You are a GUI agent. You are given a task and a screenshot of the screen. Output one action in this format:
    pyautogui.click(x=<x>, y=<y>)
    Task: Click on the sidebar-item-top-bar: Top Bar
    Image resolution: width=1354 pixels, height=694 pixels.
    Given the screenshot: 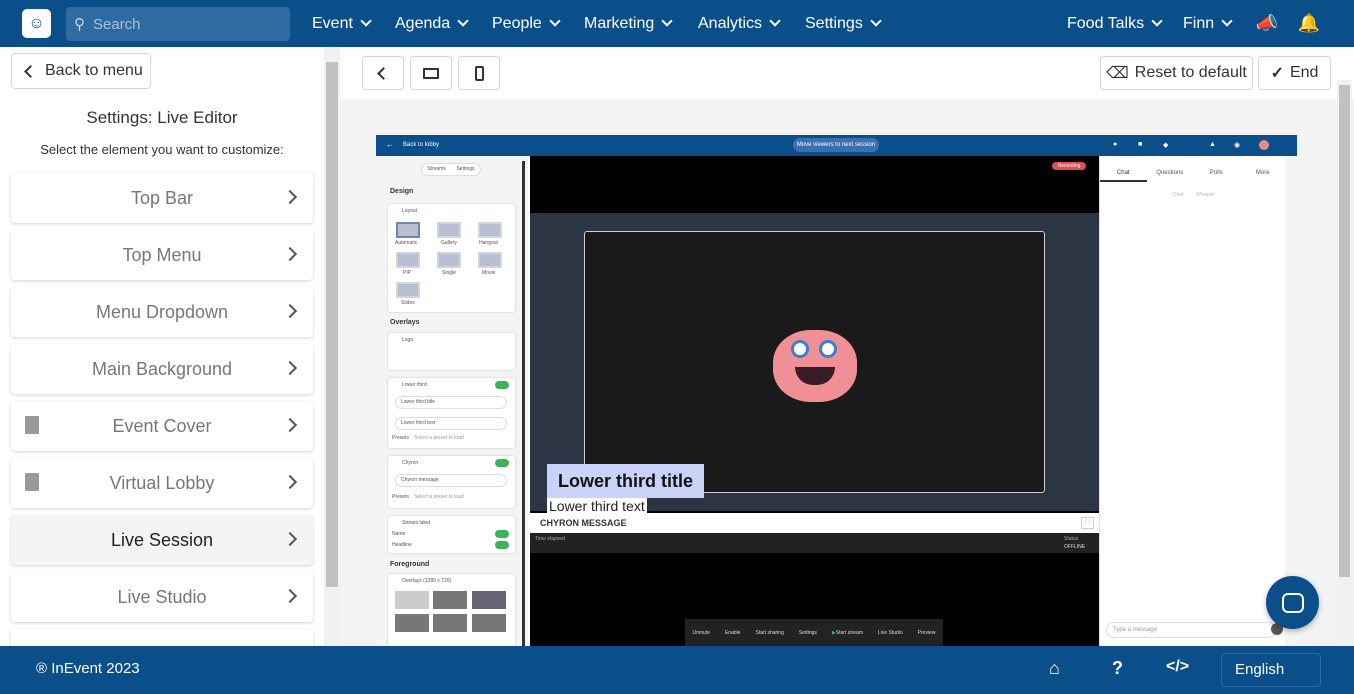 What is the action you would take?
    pyautogui.click(x=162, y=198)
    